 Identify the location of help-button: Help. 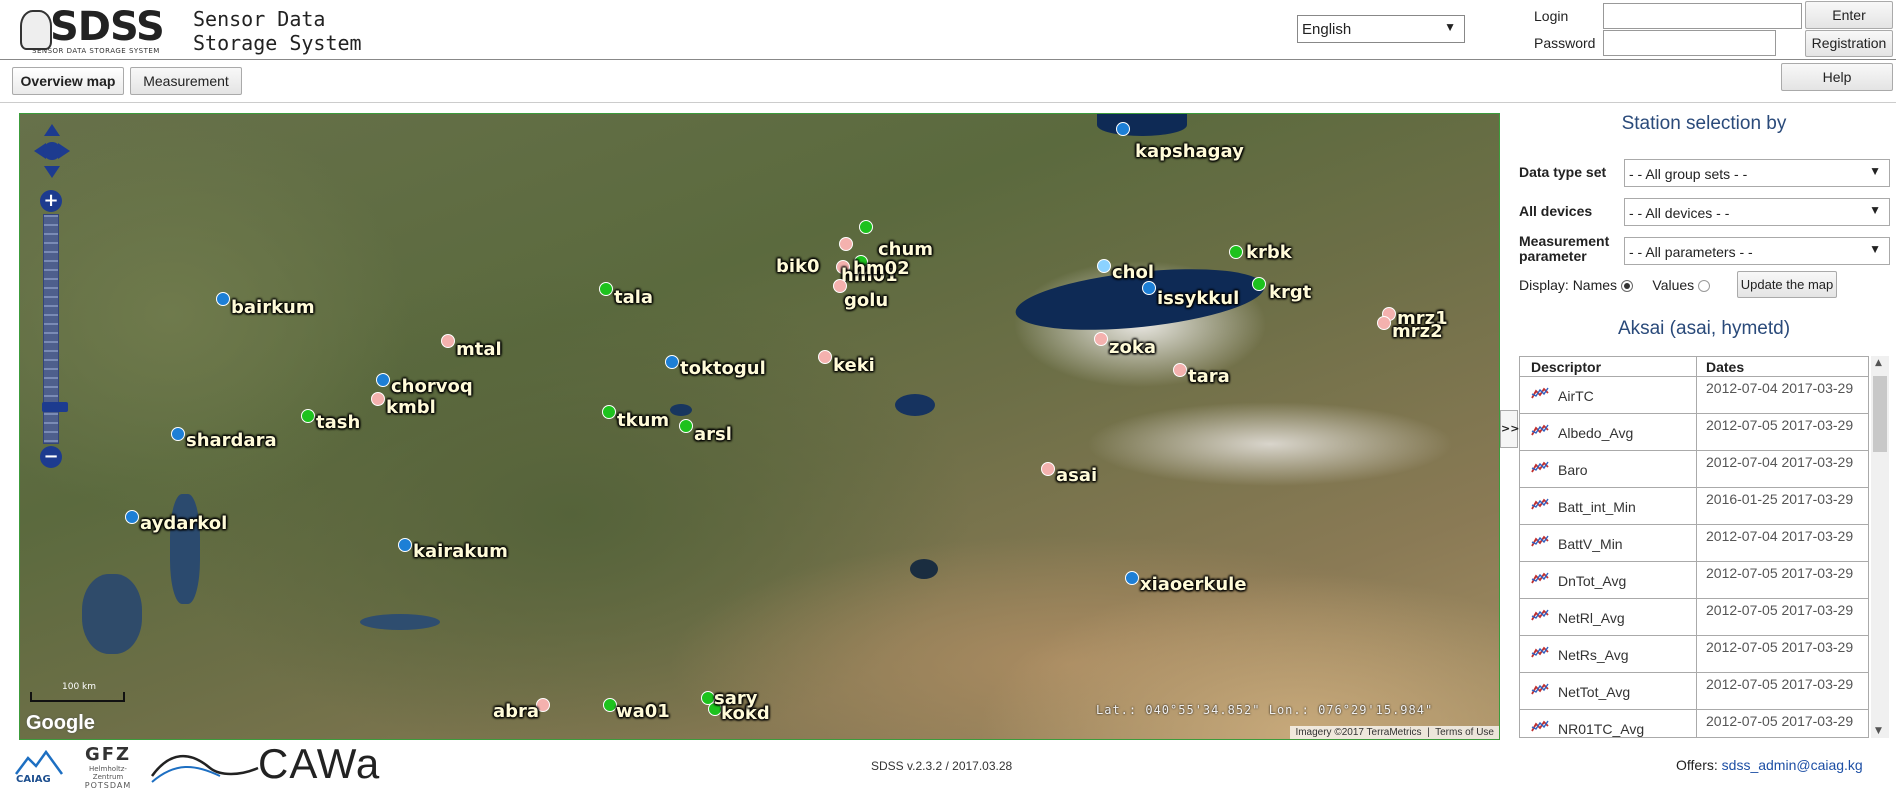
(1837, 77).